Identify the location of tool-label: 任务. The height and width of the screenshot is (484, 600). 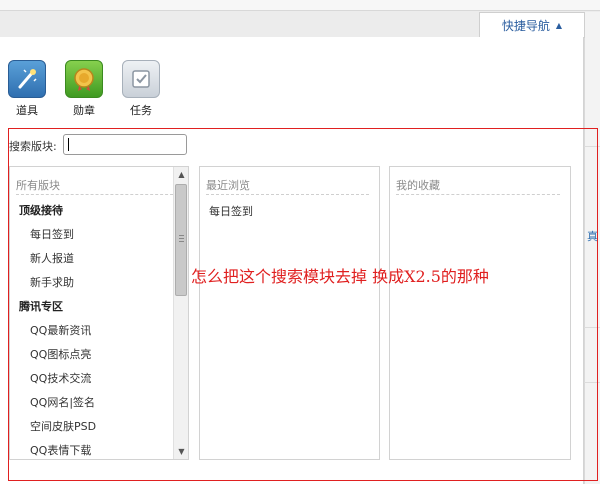
(141, 110).